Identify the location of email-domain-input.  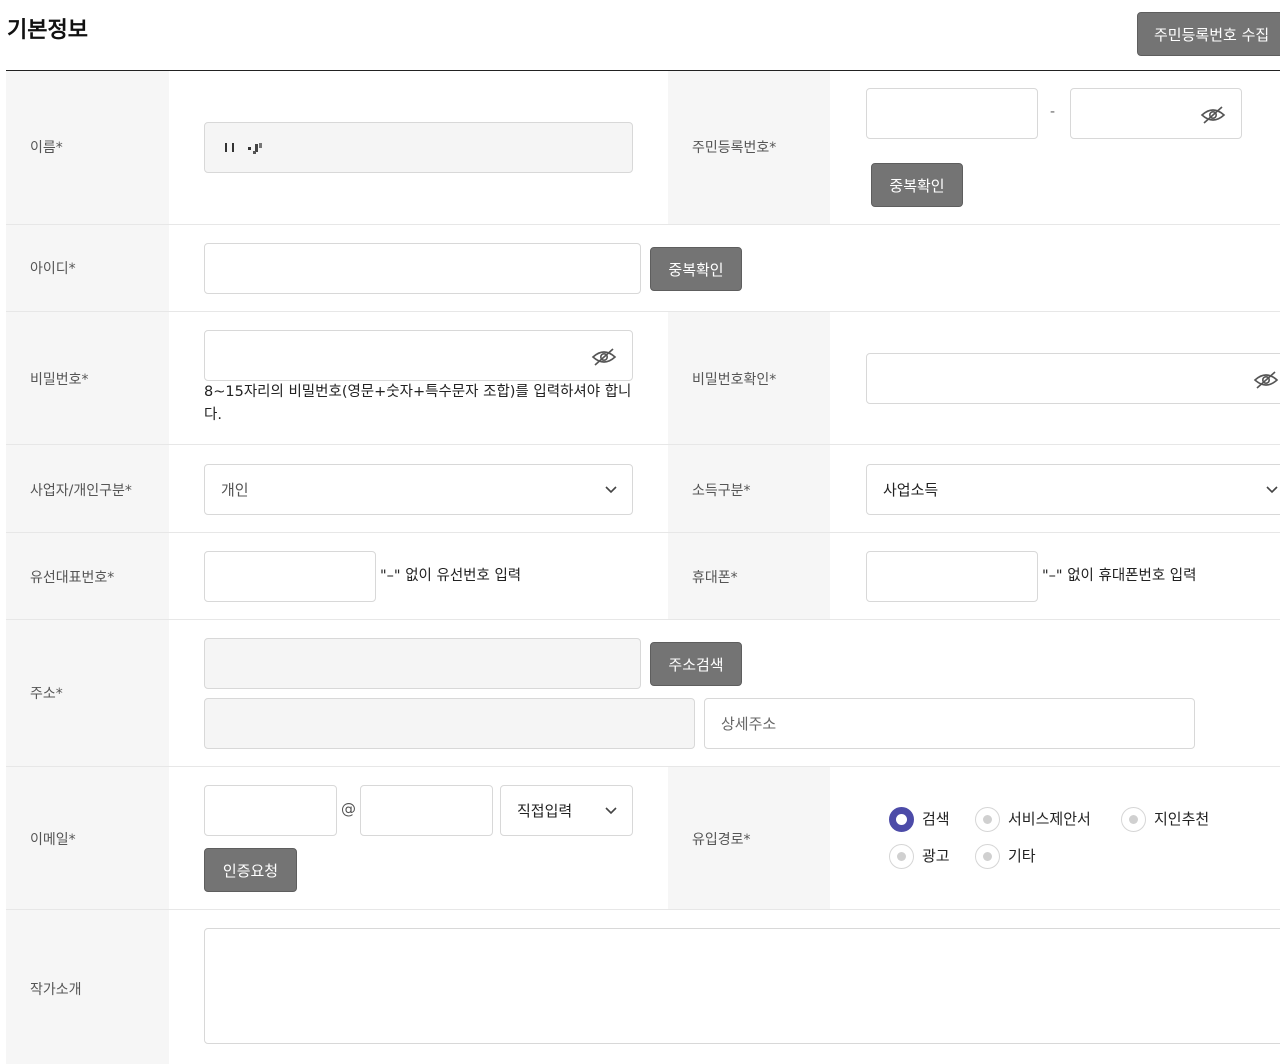
(426, 810).